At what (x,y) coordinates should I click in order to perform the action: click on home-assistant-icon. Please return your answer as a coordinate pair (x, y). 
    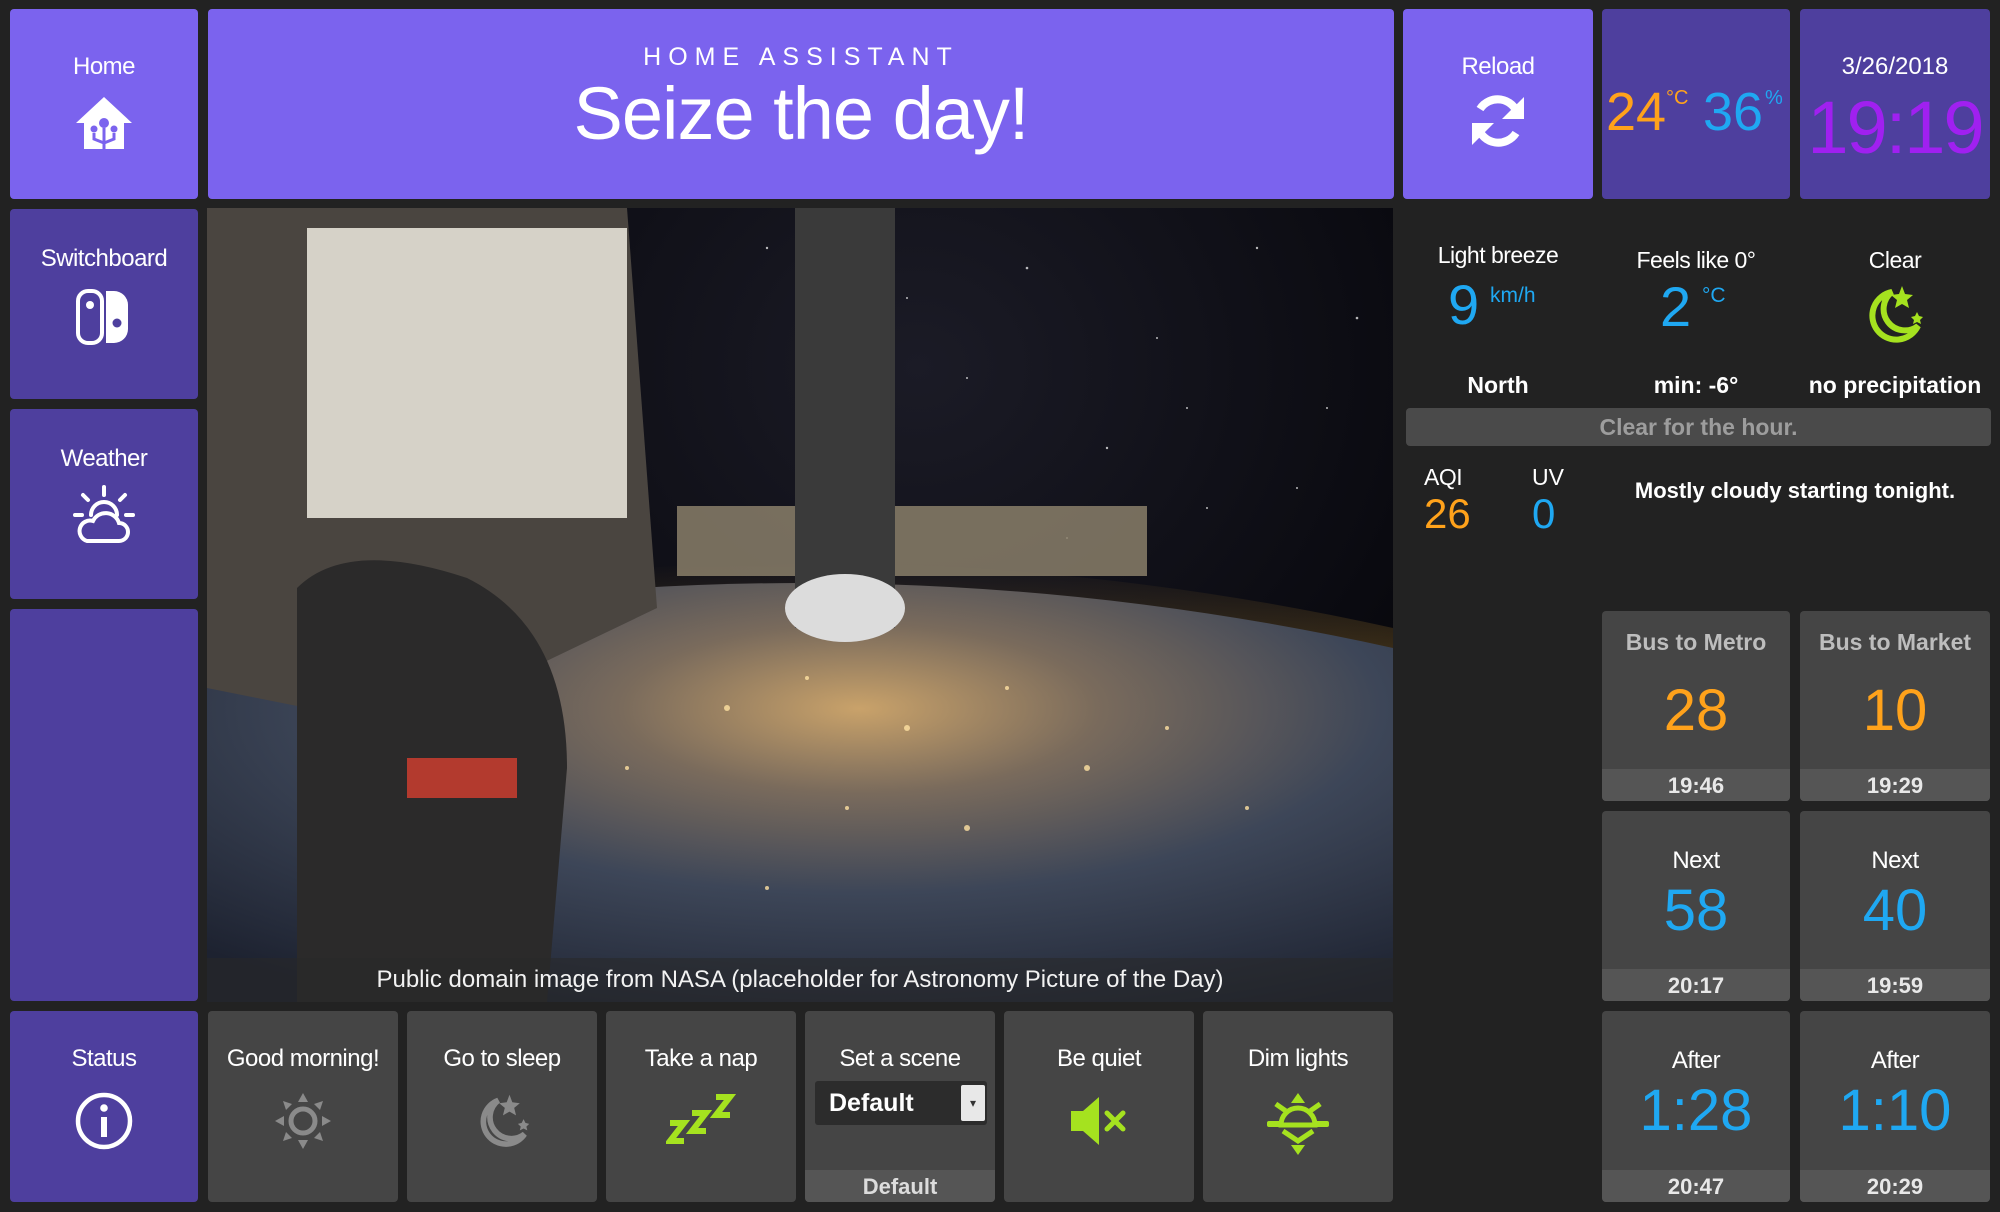
    Looking at the image, I should click on (104, 125).